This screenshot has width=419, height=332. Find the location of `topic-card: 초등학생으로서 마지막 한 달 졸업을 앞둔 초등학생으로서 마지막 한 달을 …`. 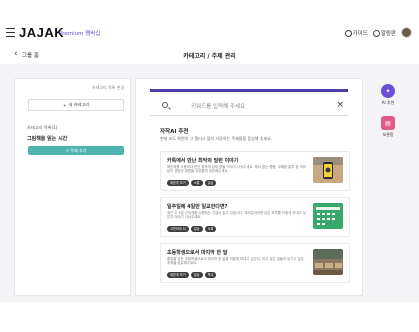

topic-card: 초등학생으로서 마지막 한 달 졸업을 앞둔 초등학생으로서 마지막 한 달을 … is located at coordinates (255, 263).